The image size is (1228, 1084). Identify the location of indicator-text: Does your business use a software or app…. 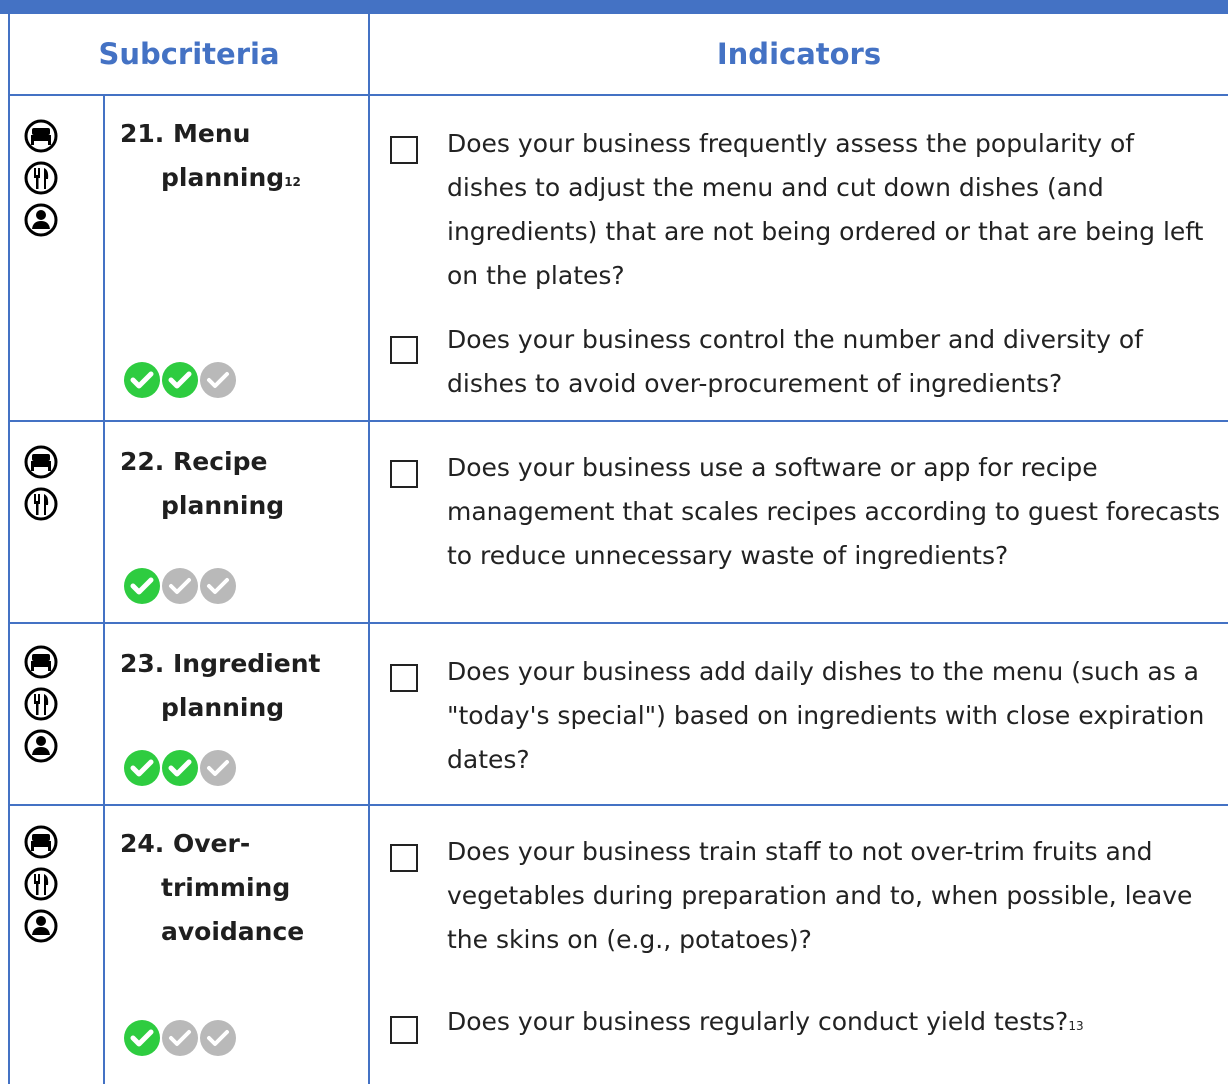
(833, 511).